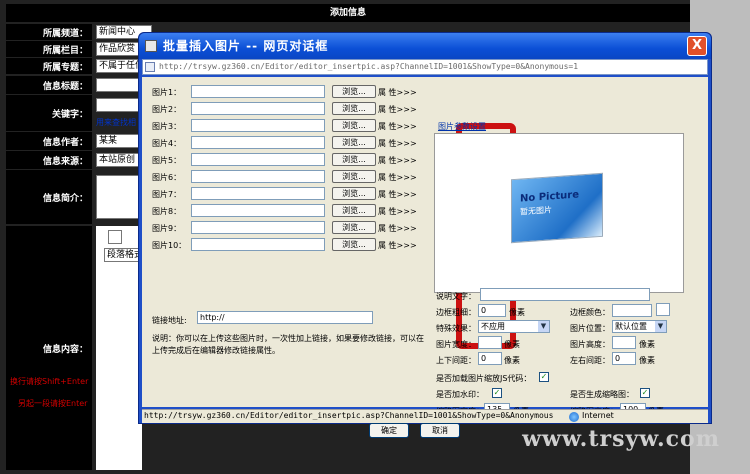 The image size is (750, 474). I want to click on field-label-source: 信息来源：, so click(49, 160).